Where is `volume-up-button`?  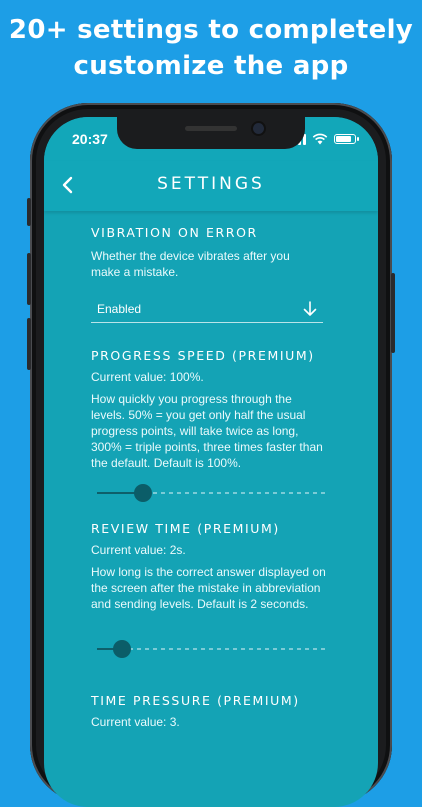 volume-up-button is located at coordinates (29, 279).